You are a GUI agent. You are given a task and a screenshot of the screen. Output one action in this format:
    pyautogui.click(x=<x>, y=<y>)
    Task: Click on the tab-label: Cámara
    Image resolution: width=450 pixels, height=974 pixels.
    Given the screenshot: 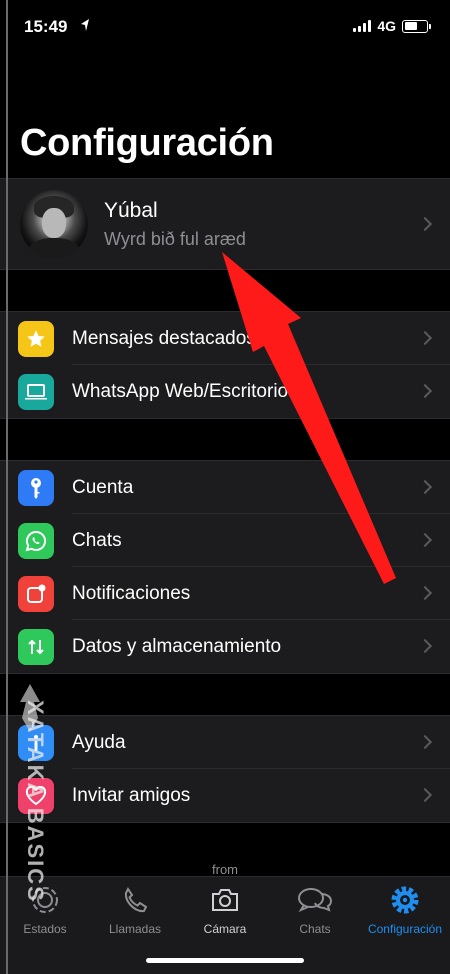 What is the action you would take?
    pyautogui.click(x=225, y=929)
    